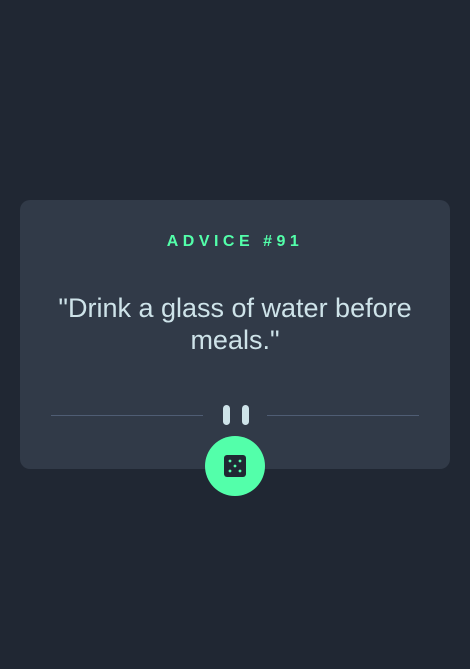 This screenshot has width=470, height=669. I want to click on pause-icon, so click(236, 415).